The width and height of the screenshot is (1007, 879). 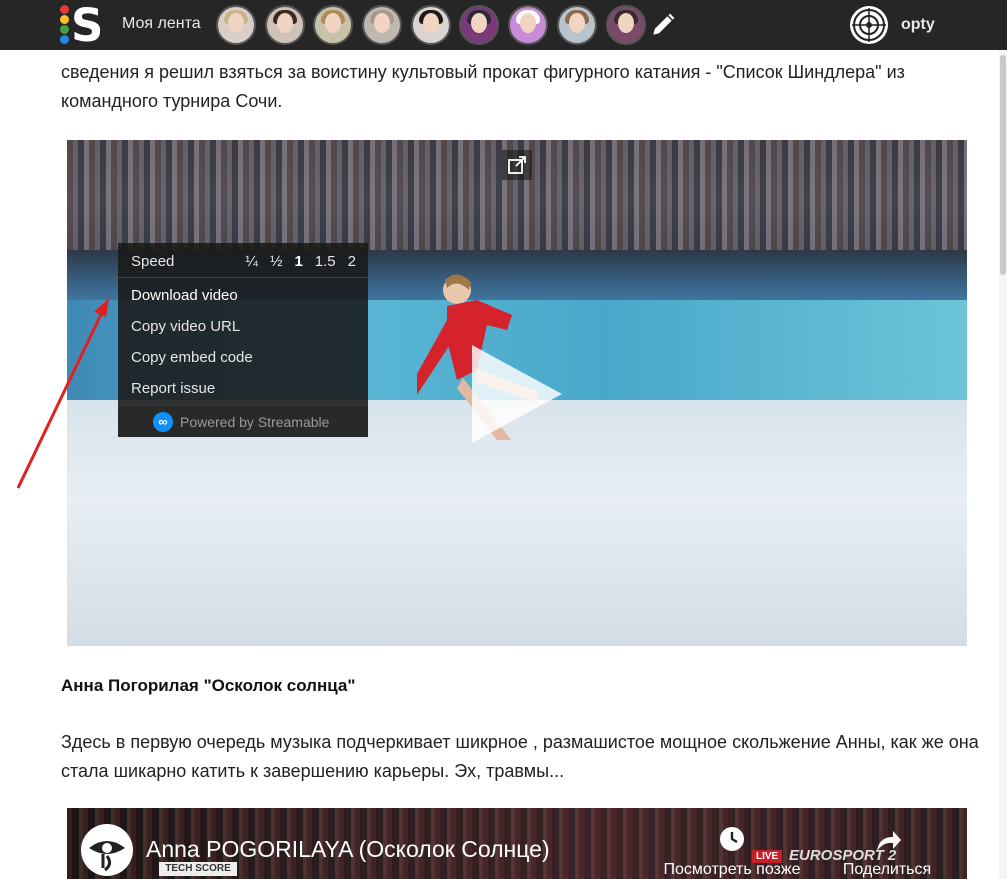 What do you see at coordinates (732, 839) in the screenshot?
I see `clock-icon` at bounding box center [732, 839].